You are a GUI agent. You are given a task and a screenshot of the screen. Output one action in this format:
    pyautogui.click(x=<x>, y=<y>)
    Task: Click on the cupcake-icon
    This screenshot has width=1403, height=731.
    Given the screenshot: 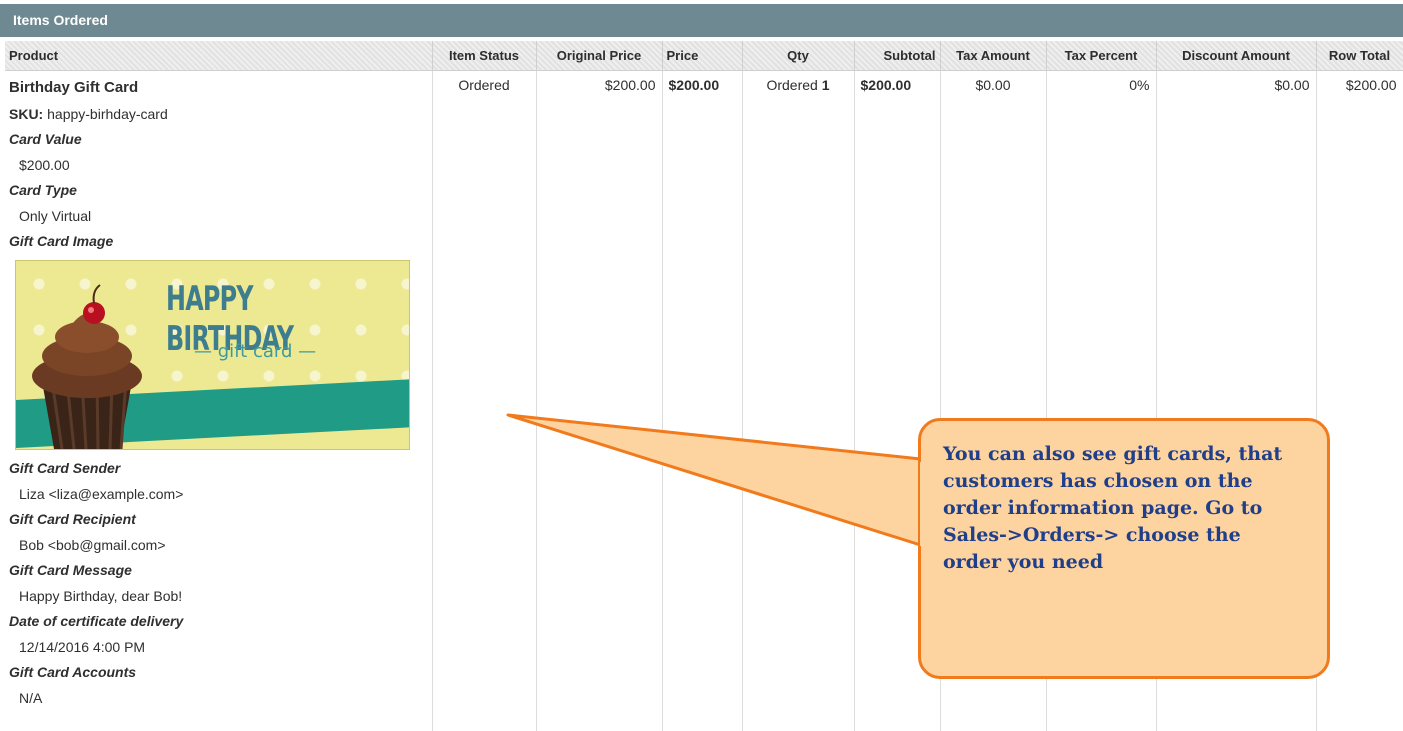 What is the action you would take?
    pyautogui.click(x=87, y=366)
    